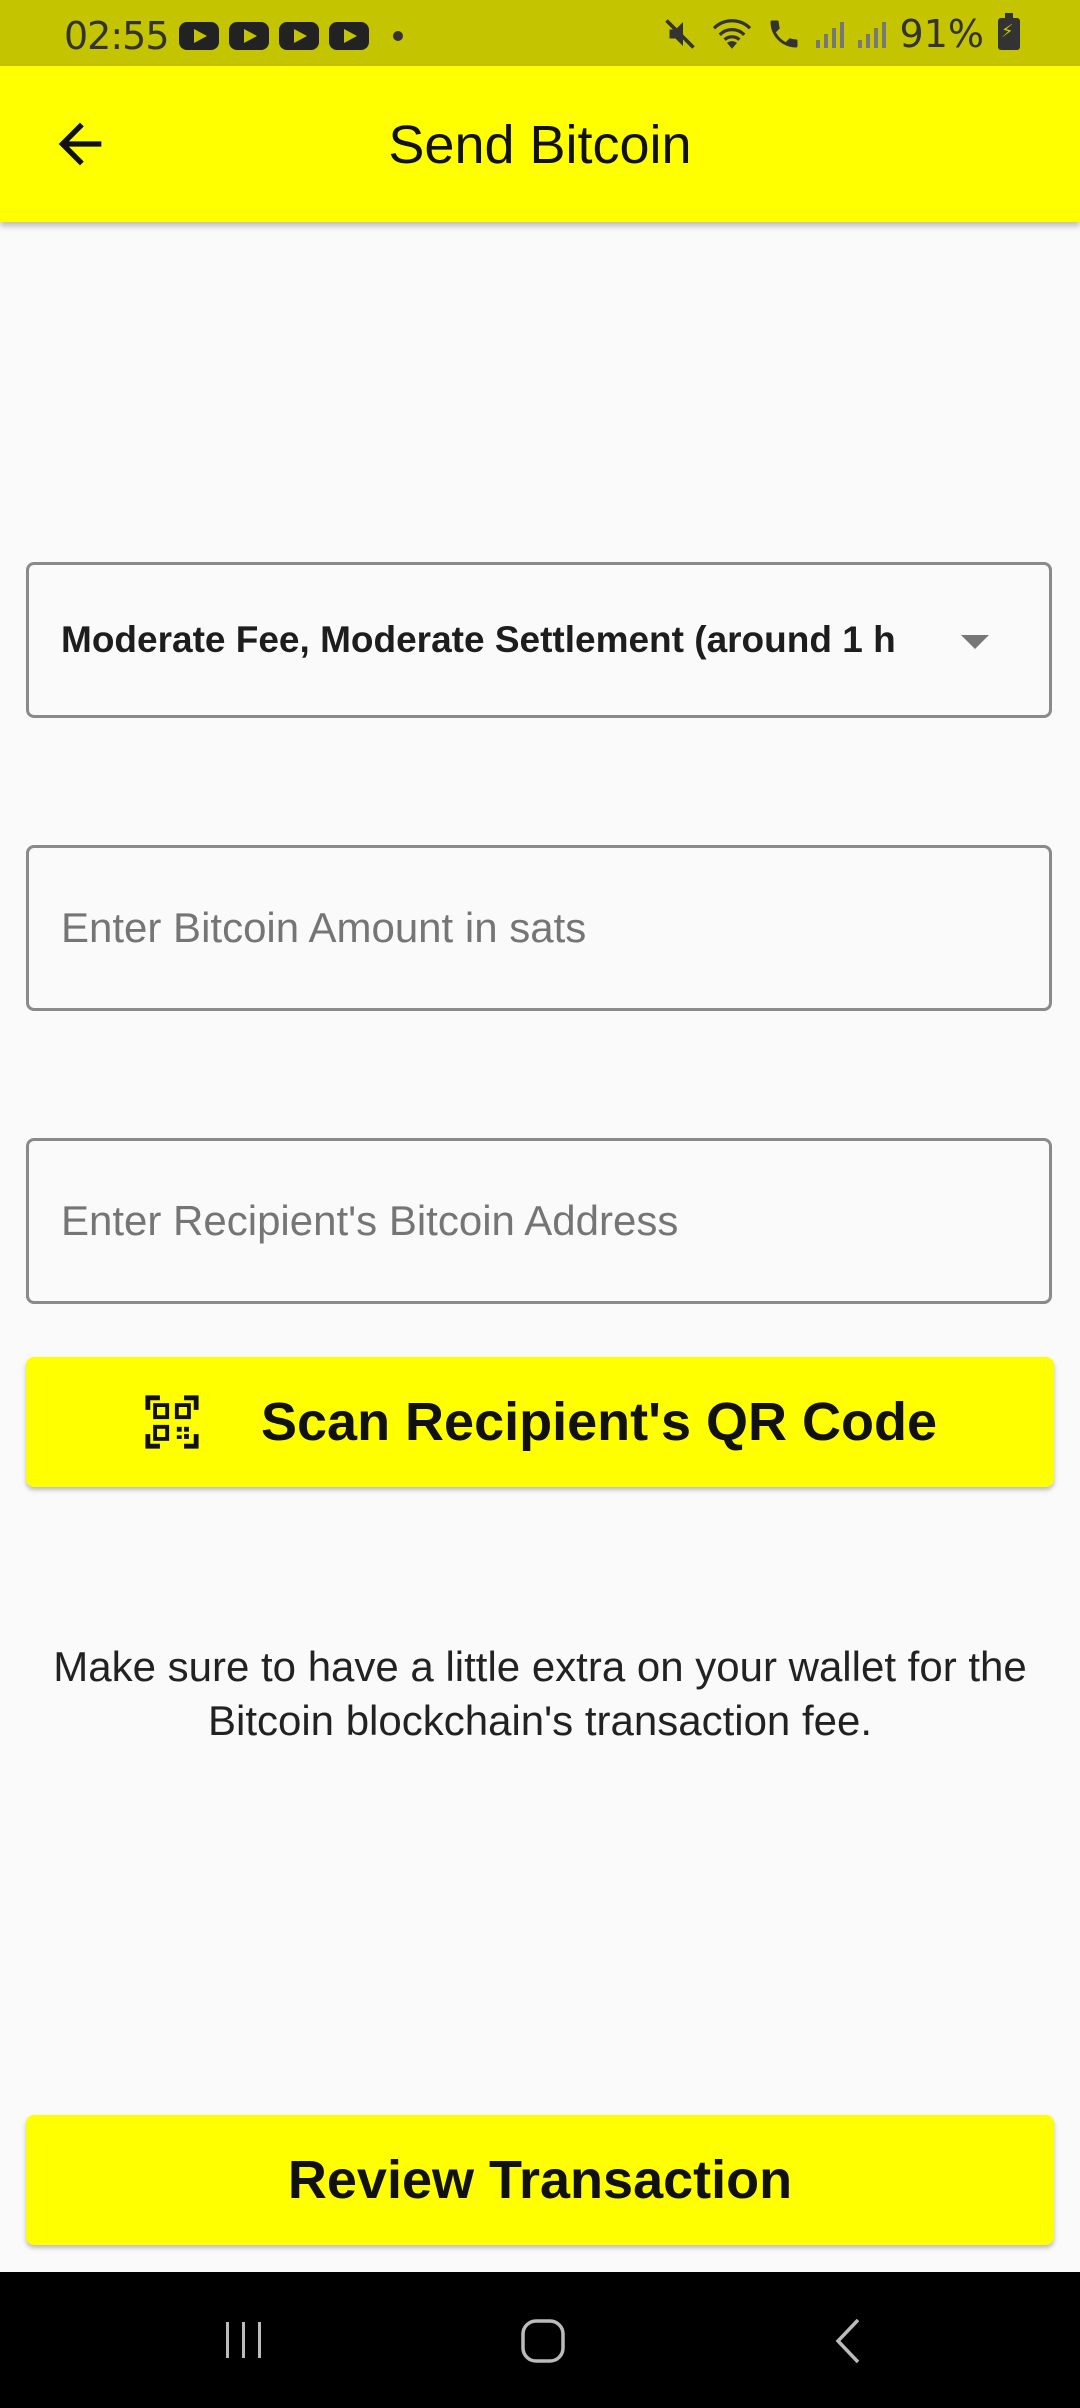 Image resolution: width=1080 pixels, height=2408 pixels. I want to click on battery-charging-icon, so click(1009, 31).